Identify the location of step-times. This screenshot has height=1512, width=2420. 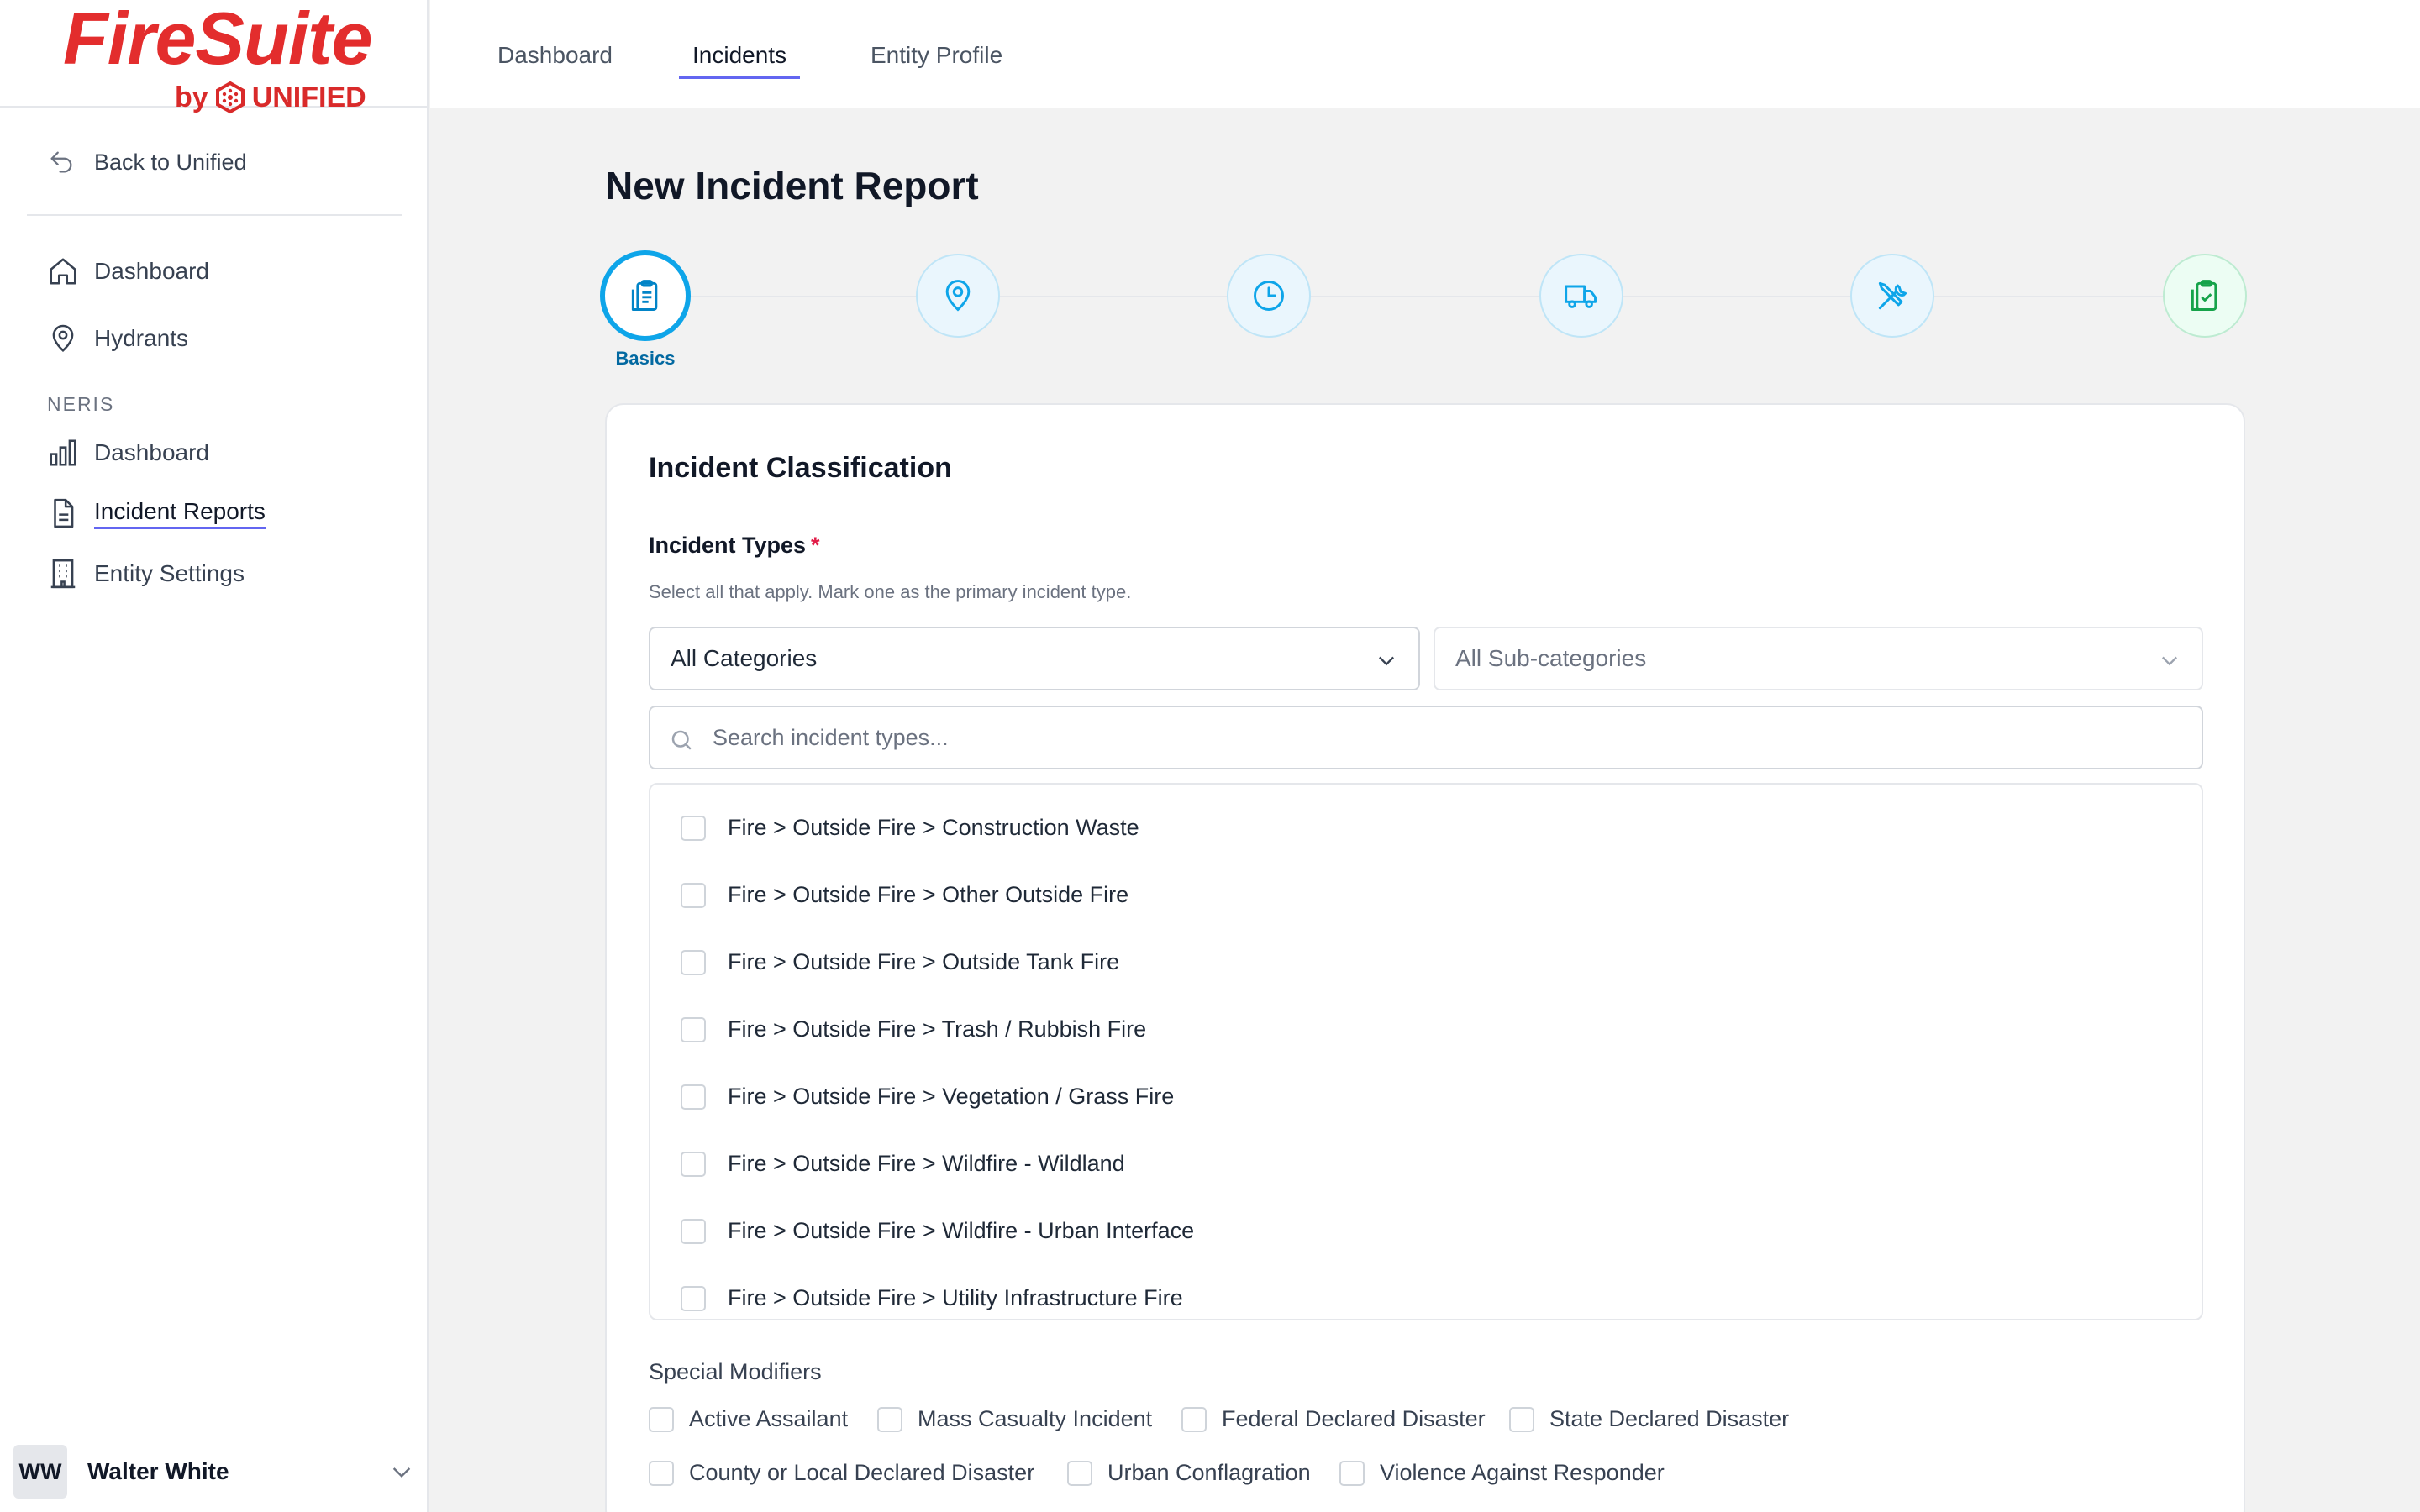
(1269, 296).